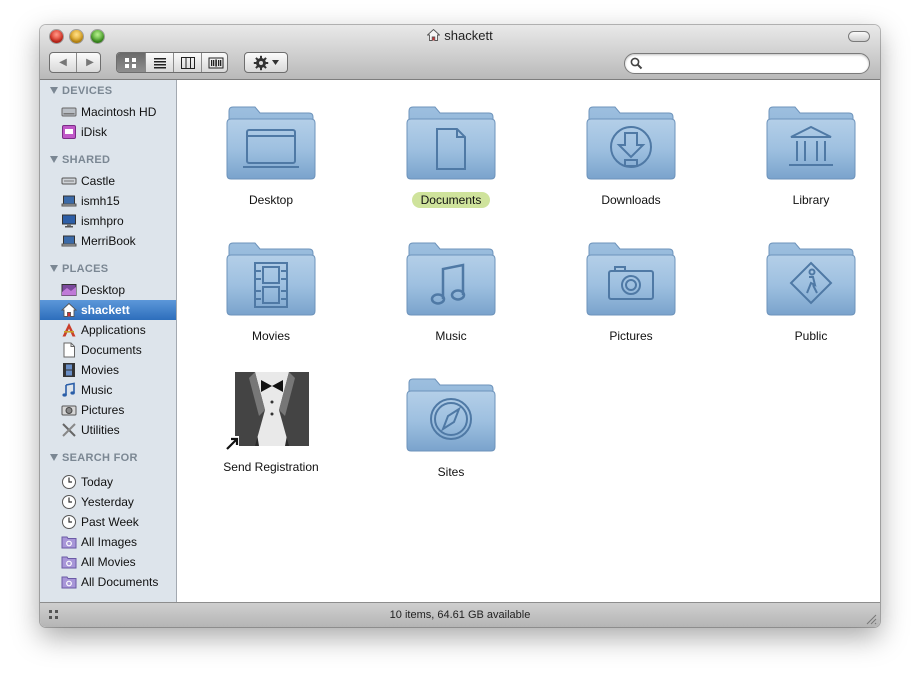  Describe the element at coordinates (108, 482) in the screenshot. I see `sidebar-item-today: Today` at that location.